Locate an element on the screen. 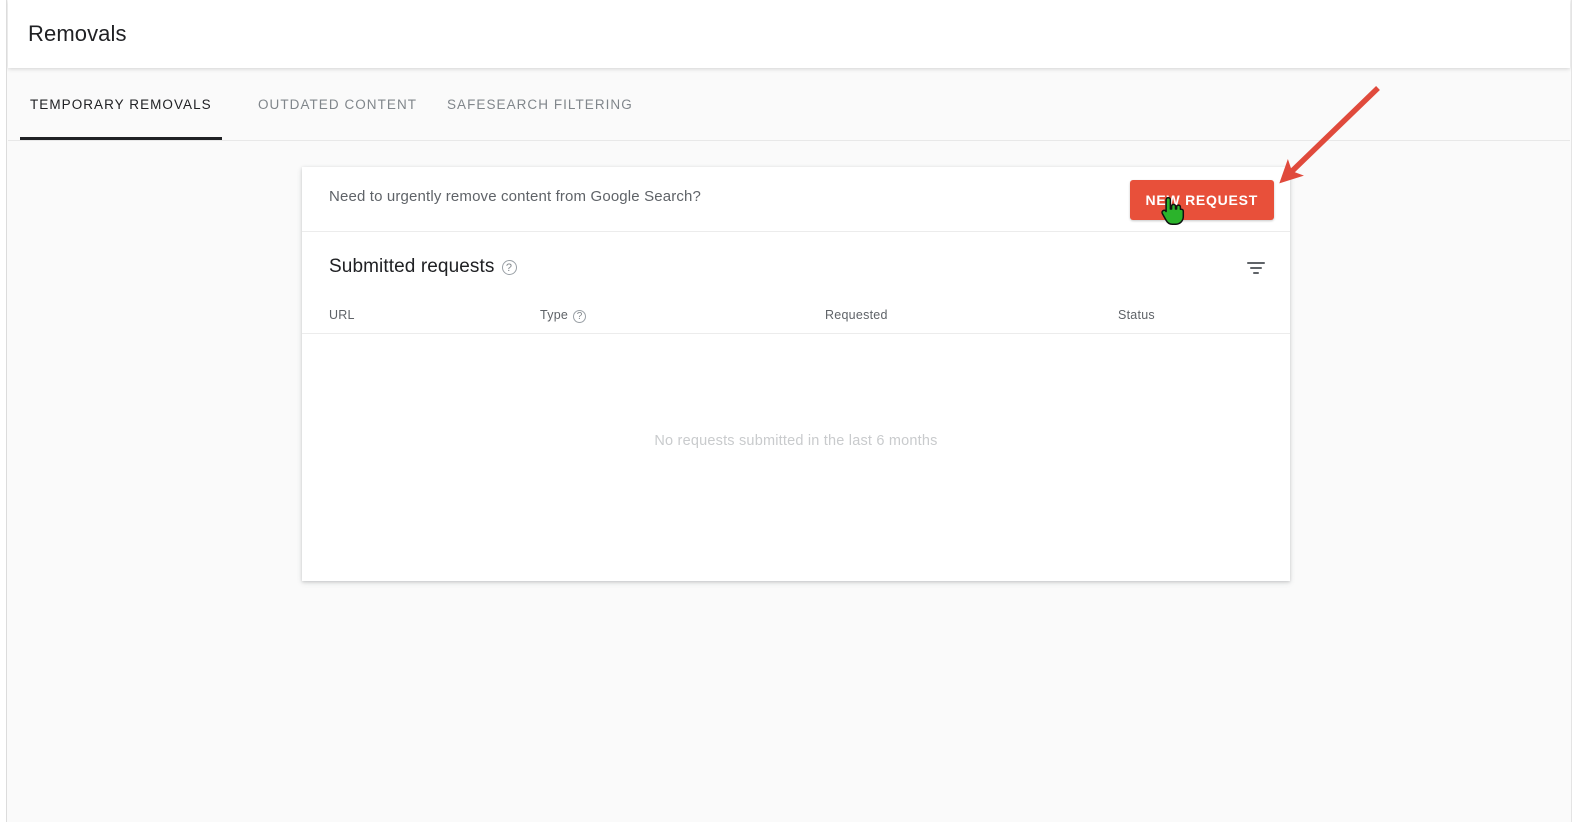 The width and height of the screenshot is (1593, 828). column-header-label: Type is located at coordinates (554, 315).